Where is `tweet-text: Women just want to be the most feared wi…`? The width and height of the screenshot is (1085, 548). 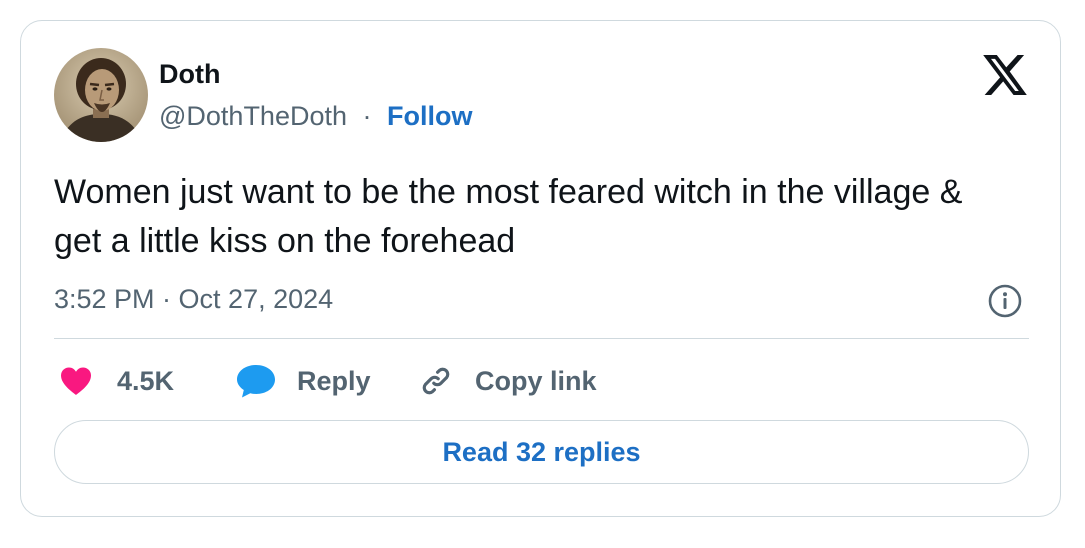 tweet-text: Women just want to be the most feared wi… is located at coordinates (508, 216).